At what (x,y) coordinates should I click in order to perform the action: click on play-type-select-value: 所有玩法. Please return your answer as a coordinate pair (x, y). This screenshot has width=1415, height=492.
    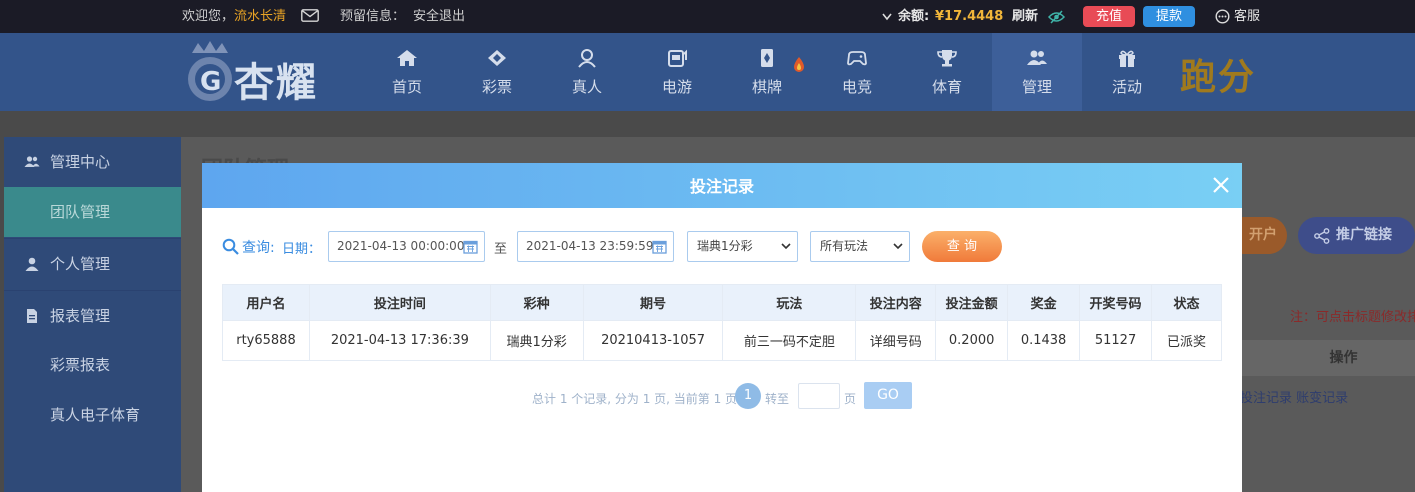
    Looking at the image, I should click on (844, 246).